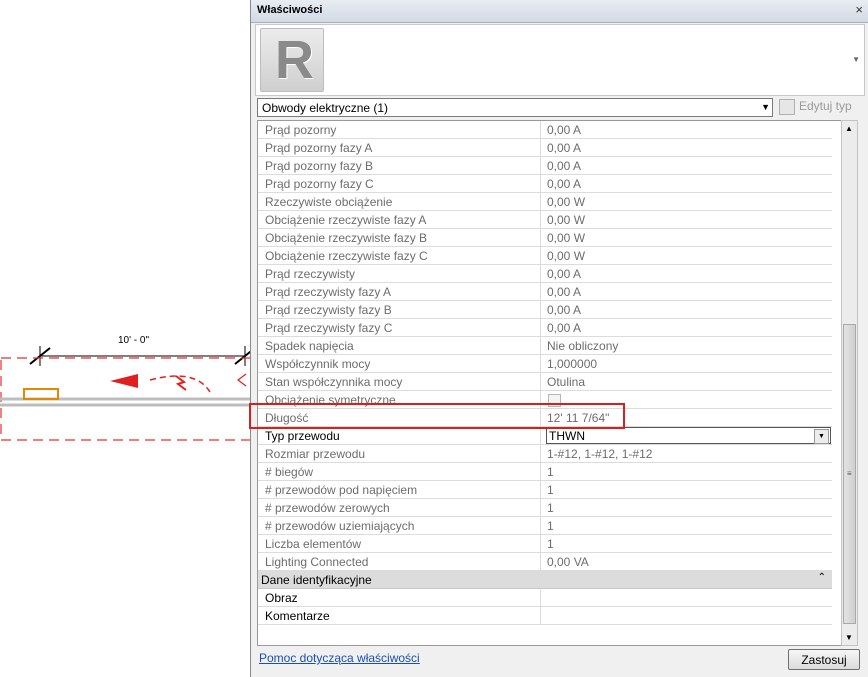  Describe the element at coordinates (545, 148) in the screenshot. I see `property-row: Prąd pozorny fazy A 0,00 A` at that location.